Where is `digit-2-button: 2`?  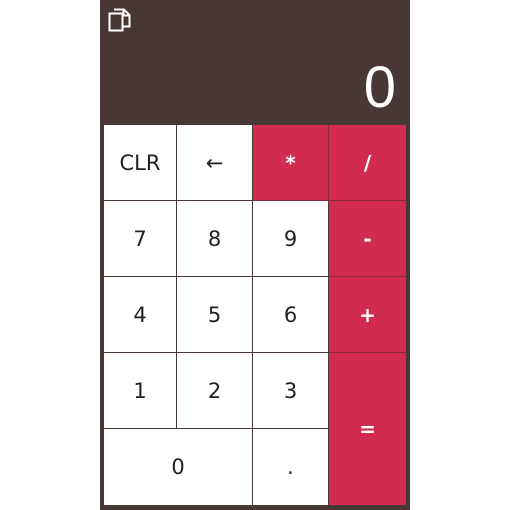 digit-2-button: 2 is located at coordinates (215, 391).